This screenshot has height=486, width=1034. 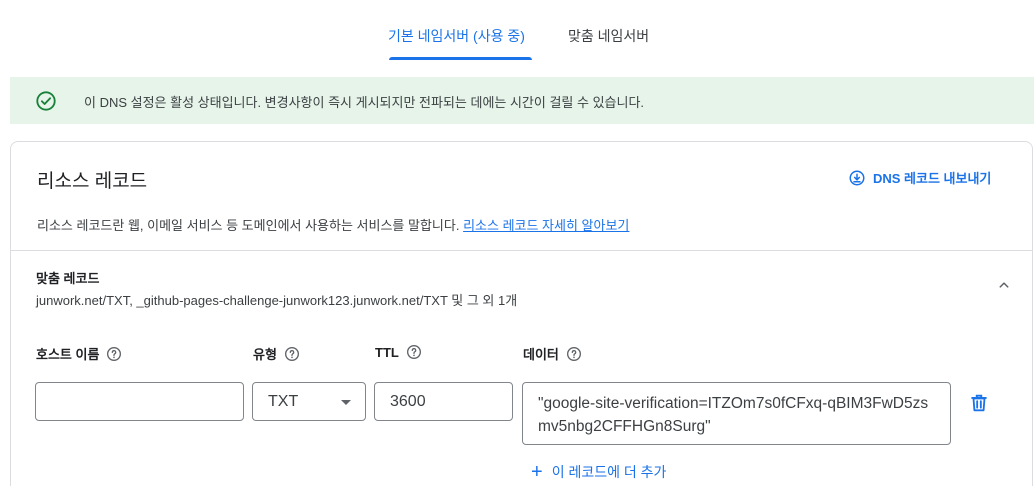 I want to click on column-ttl-label: TTL, so click(x=387, y=352).